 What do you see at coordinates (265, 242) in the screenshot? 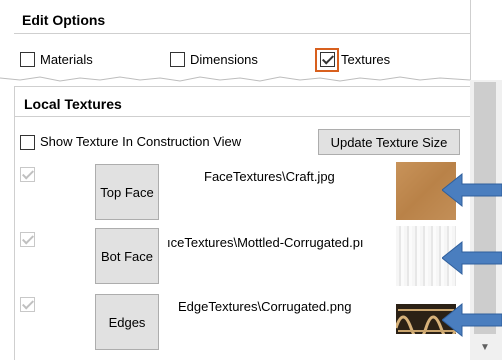
I see `bot-face-texture-path: ıceTextures\Mottled-Corrugated.pı` at bounding box center [265, 242].